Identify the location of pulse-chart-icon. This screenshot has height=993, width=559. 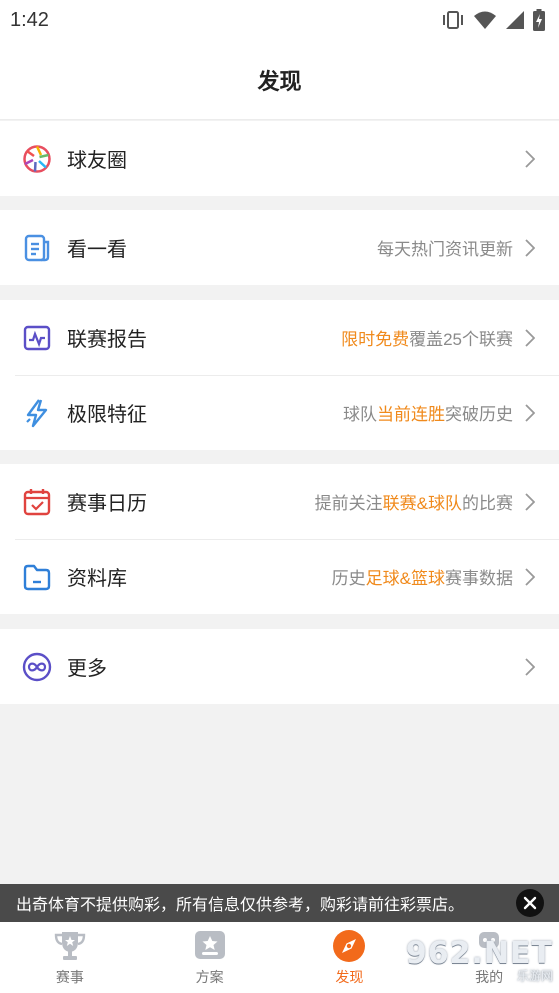
(37, 338).